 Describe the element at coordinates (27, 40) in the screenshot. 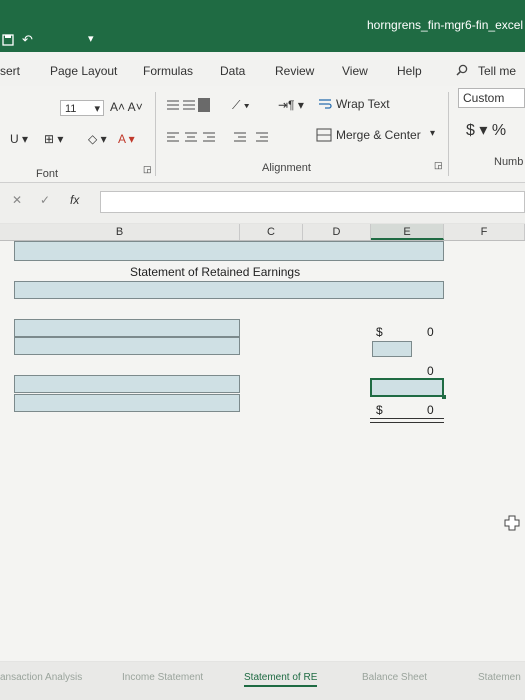

I see `undo-icon: ↶` at that location.